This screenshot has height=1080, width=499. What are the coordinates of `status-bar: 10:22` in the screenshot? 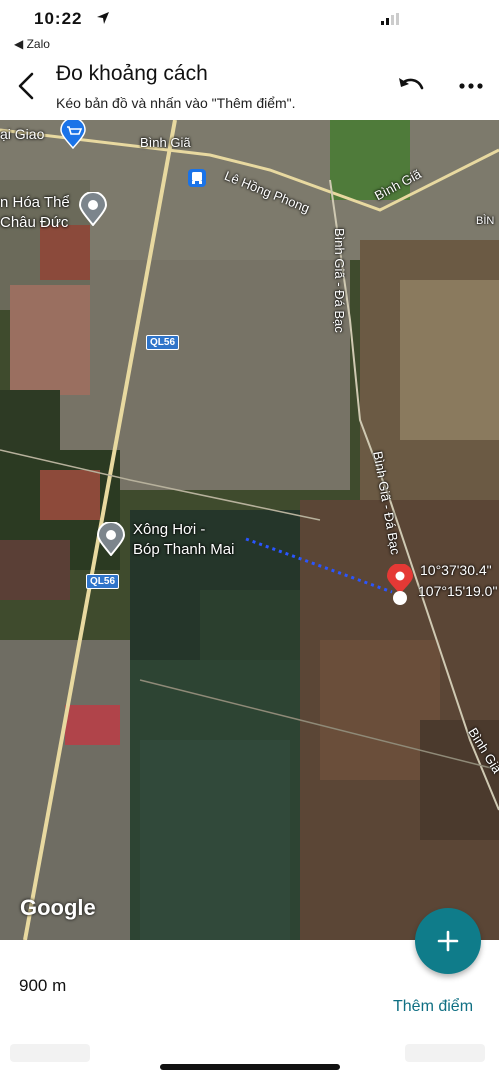 It's located at (249, 17).